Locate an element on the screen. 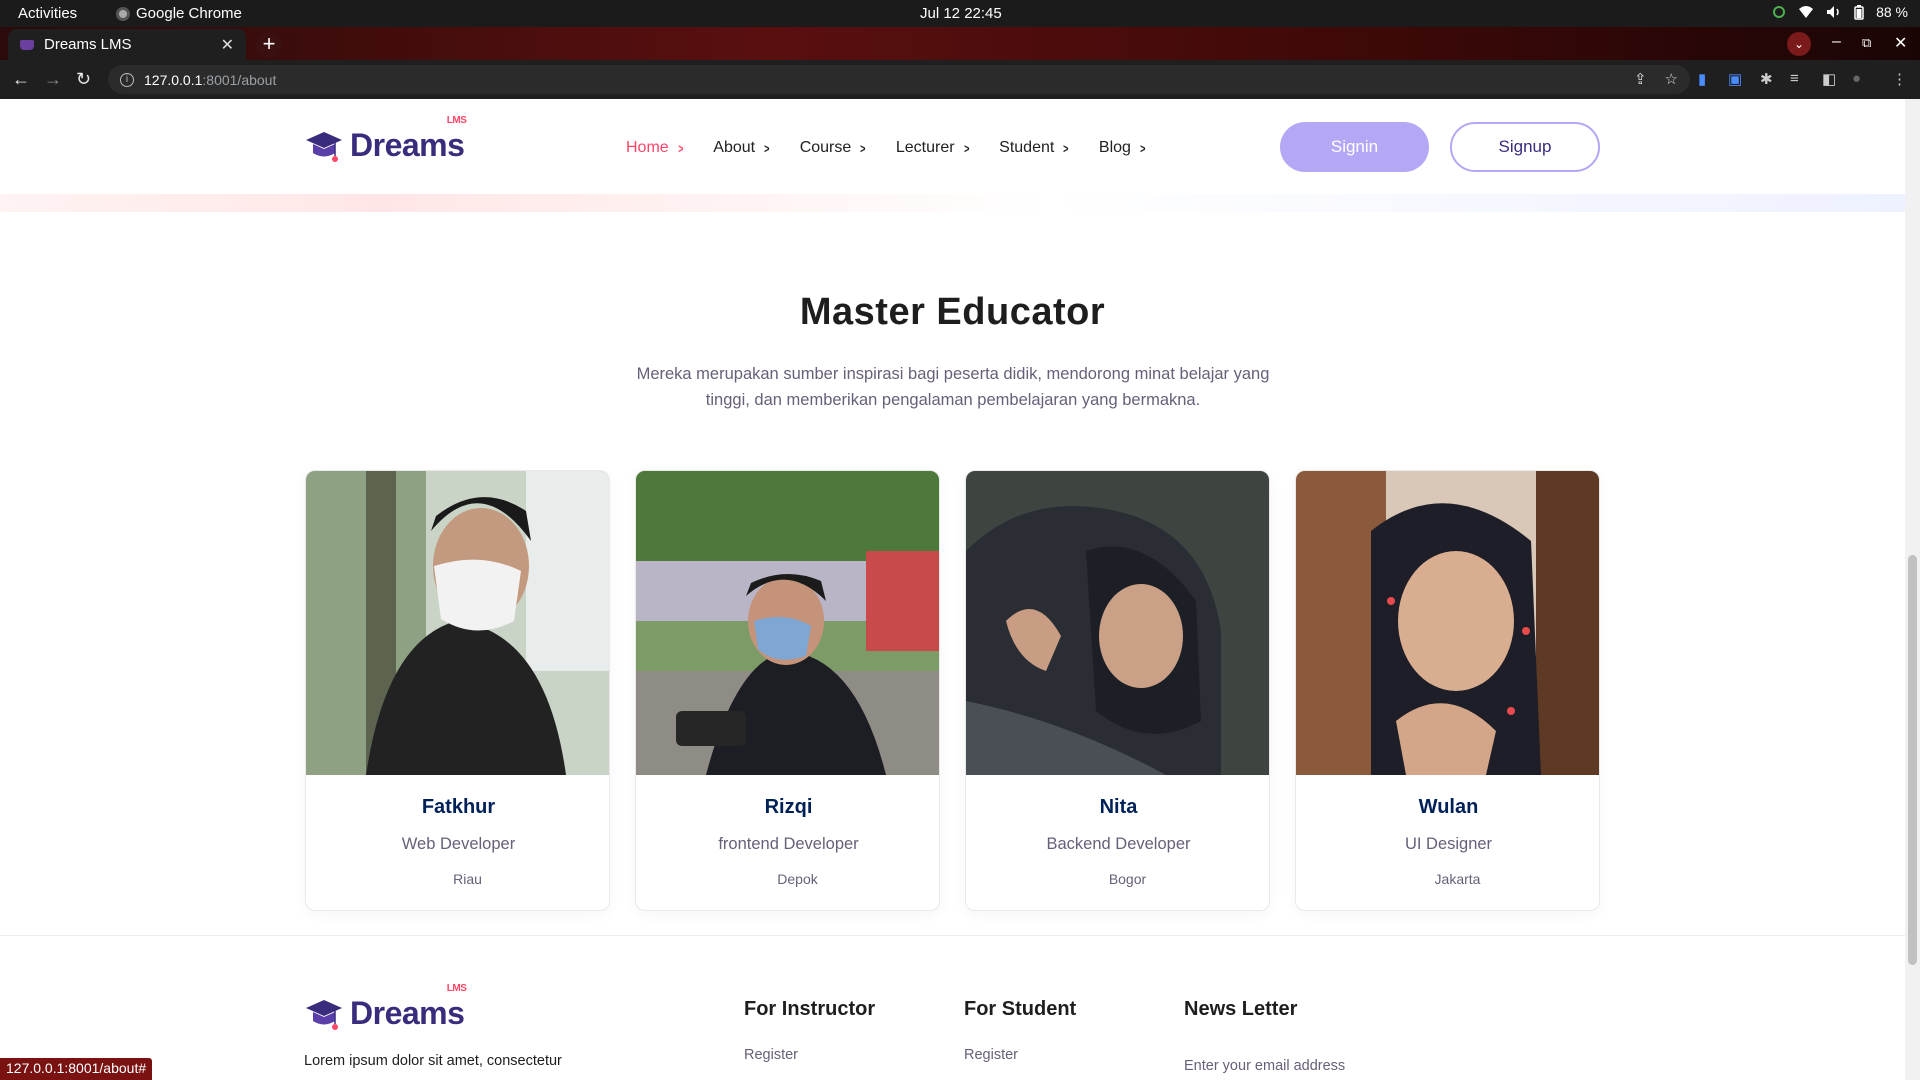 This screenshot has height=1080, width=1920. close-tab-icon: ✕ is located at coordinates (227, 45).